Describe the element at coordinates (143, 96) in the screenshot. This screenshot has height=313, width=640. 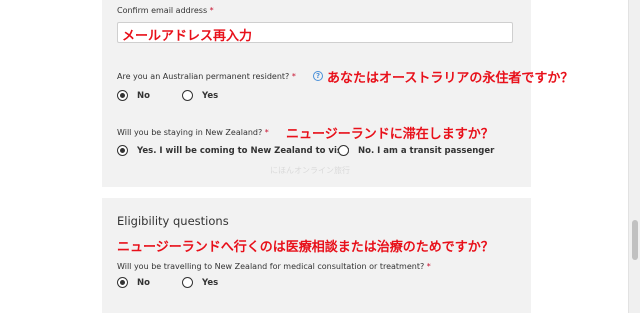
I see `pr-no-label: No` at that location.